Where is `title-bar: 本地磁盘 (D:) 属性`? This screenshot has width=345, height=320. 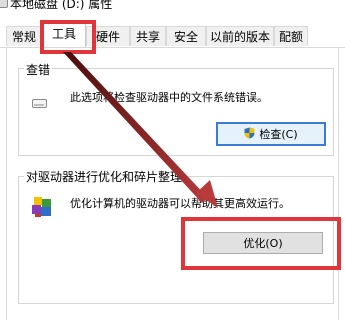
title-bar: 本地磁盘 (D:) 属性 is located at coordinates (172, 11).